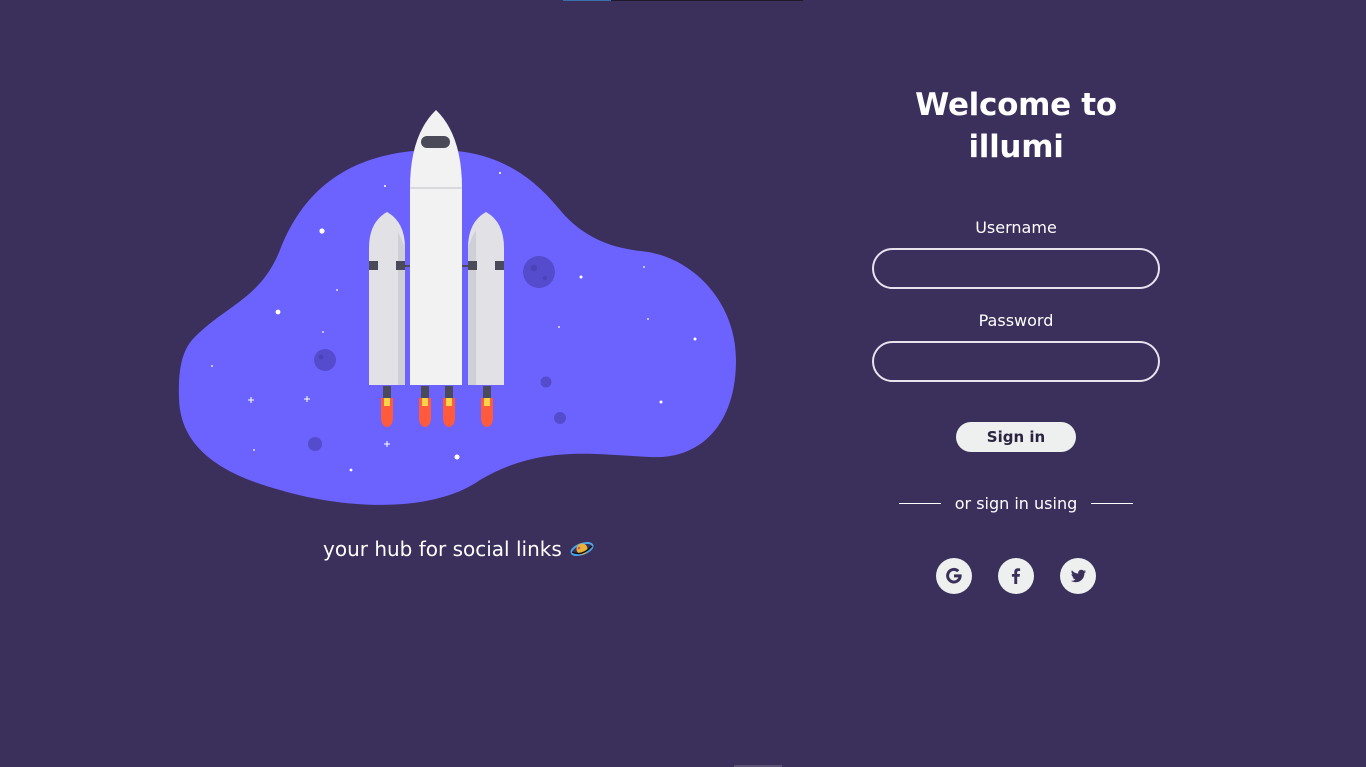 The height and width of the screenshot is (767, 1366). I want to click on ringed-planet-icon, so click(582, 549).